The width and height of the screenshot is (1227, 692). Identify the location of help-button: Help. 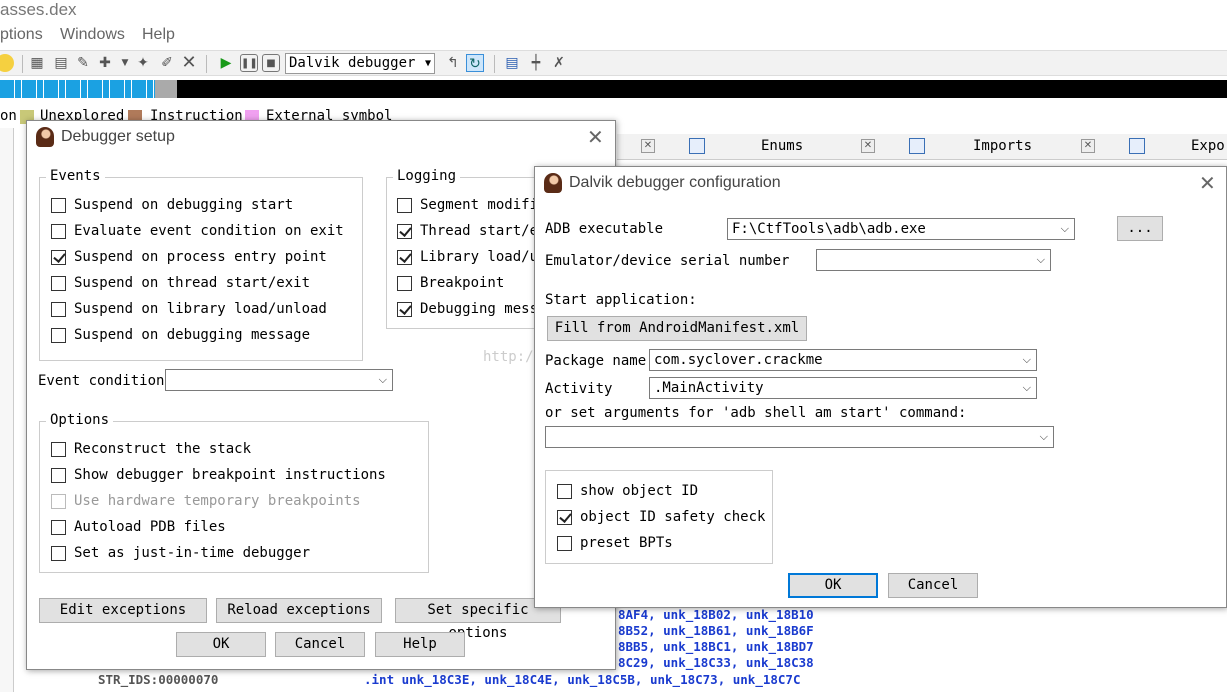
(420, 644).